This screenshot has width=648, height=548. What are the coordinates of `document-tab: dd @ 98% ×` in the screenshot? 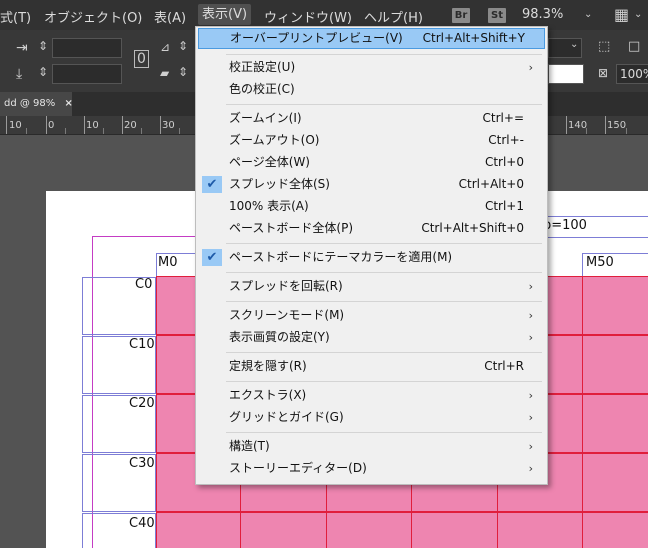 It's located at (36, 104).